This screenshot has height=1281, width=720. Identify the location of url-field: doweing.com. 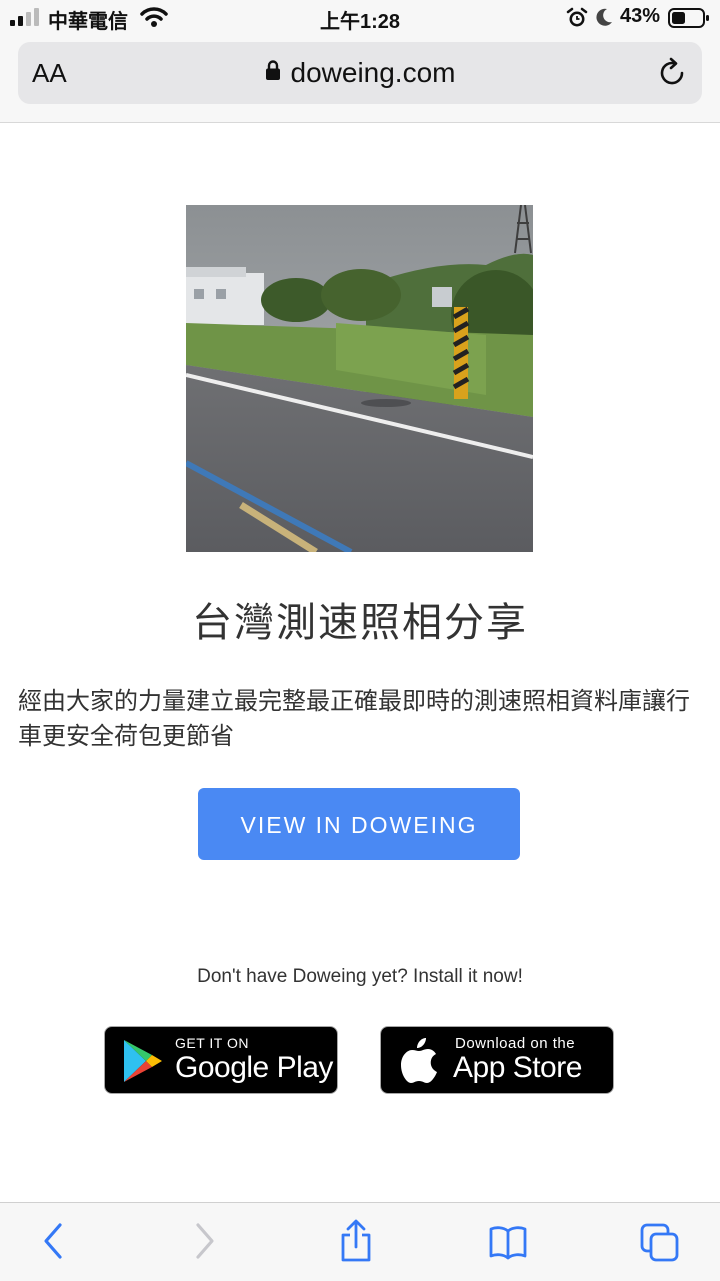
(360, 73).